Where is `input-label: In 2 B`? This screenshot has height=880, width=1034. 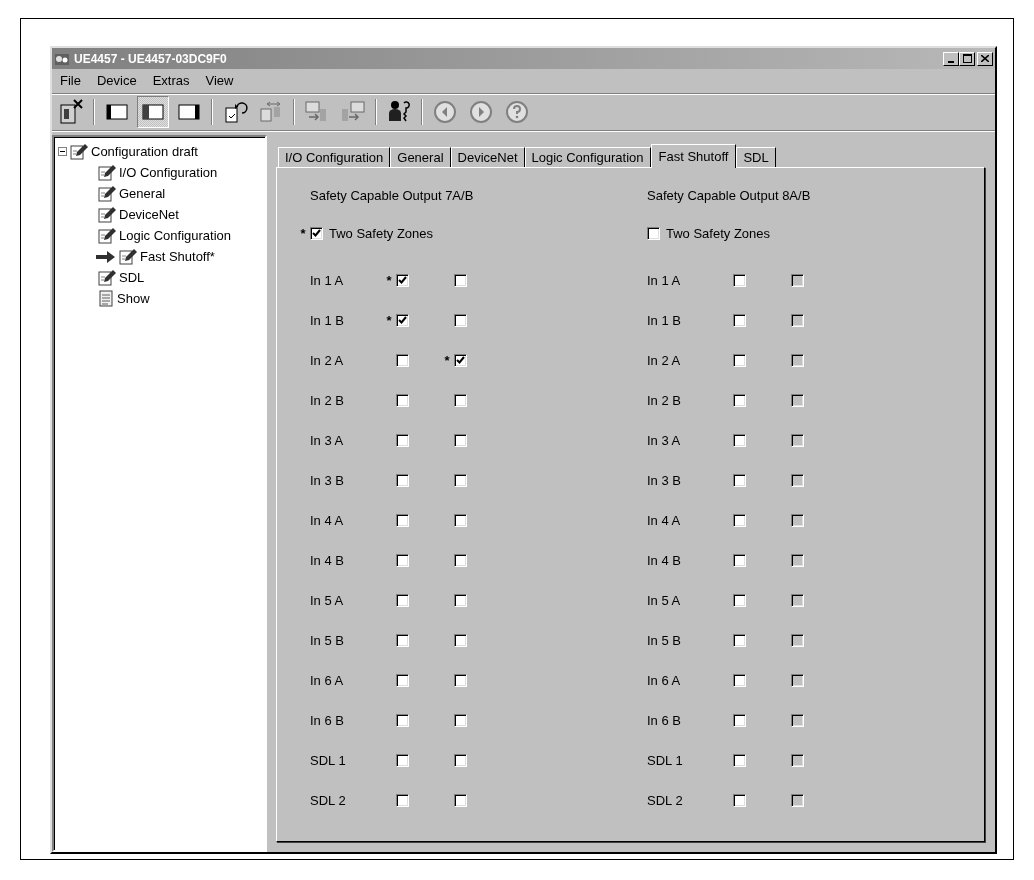
input-label: In 2 B is located at coordinates (327, 400).